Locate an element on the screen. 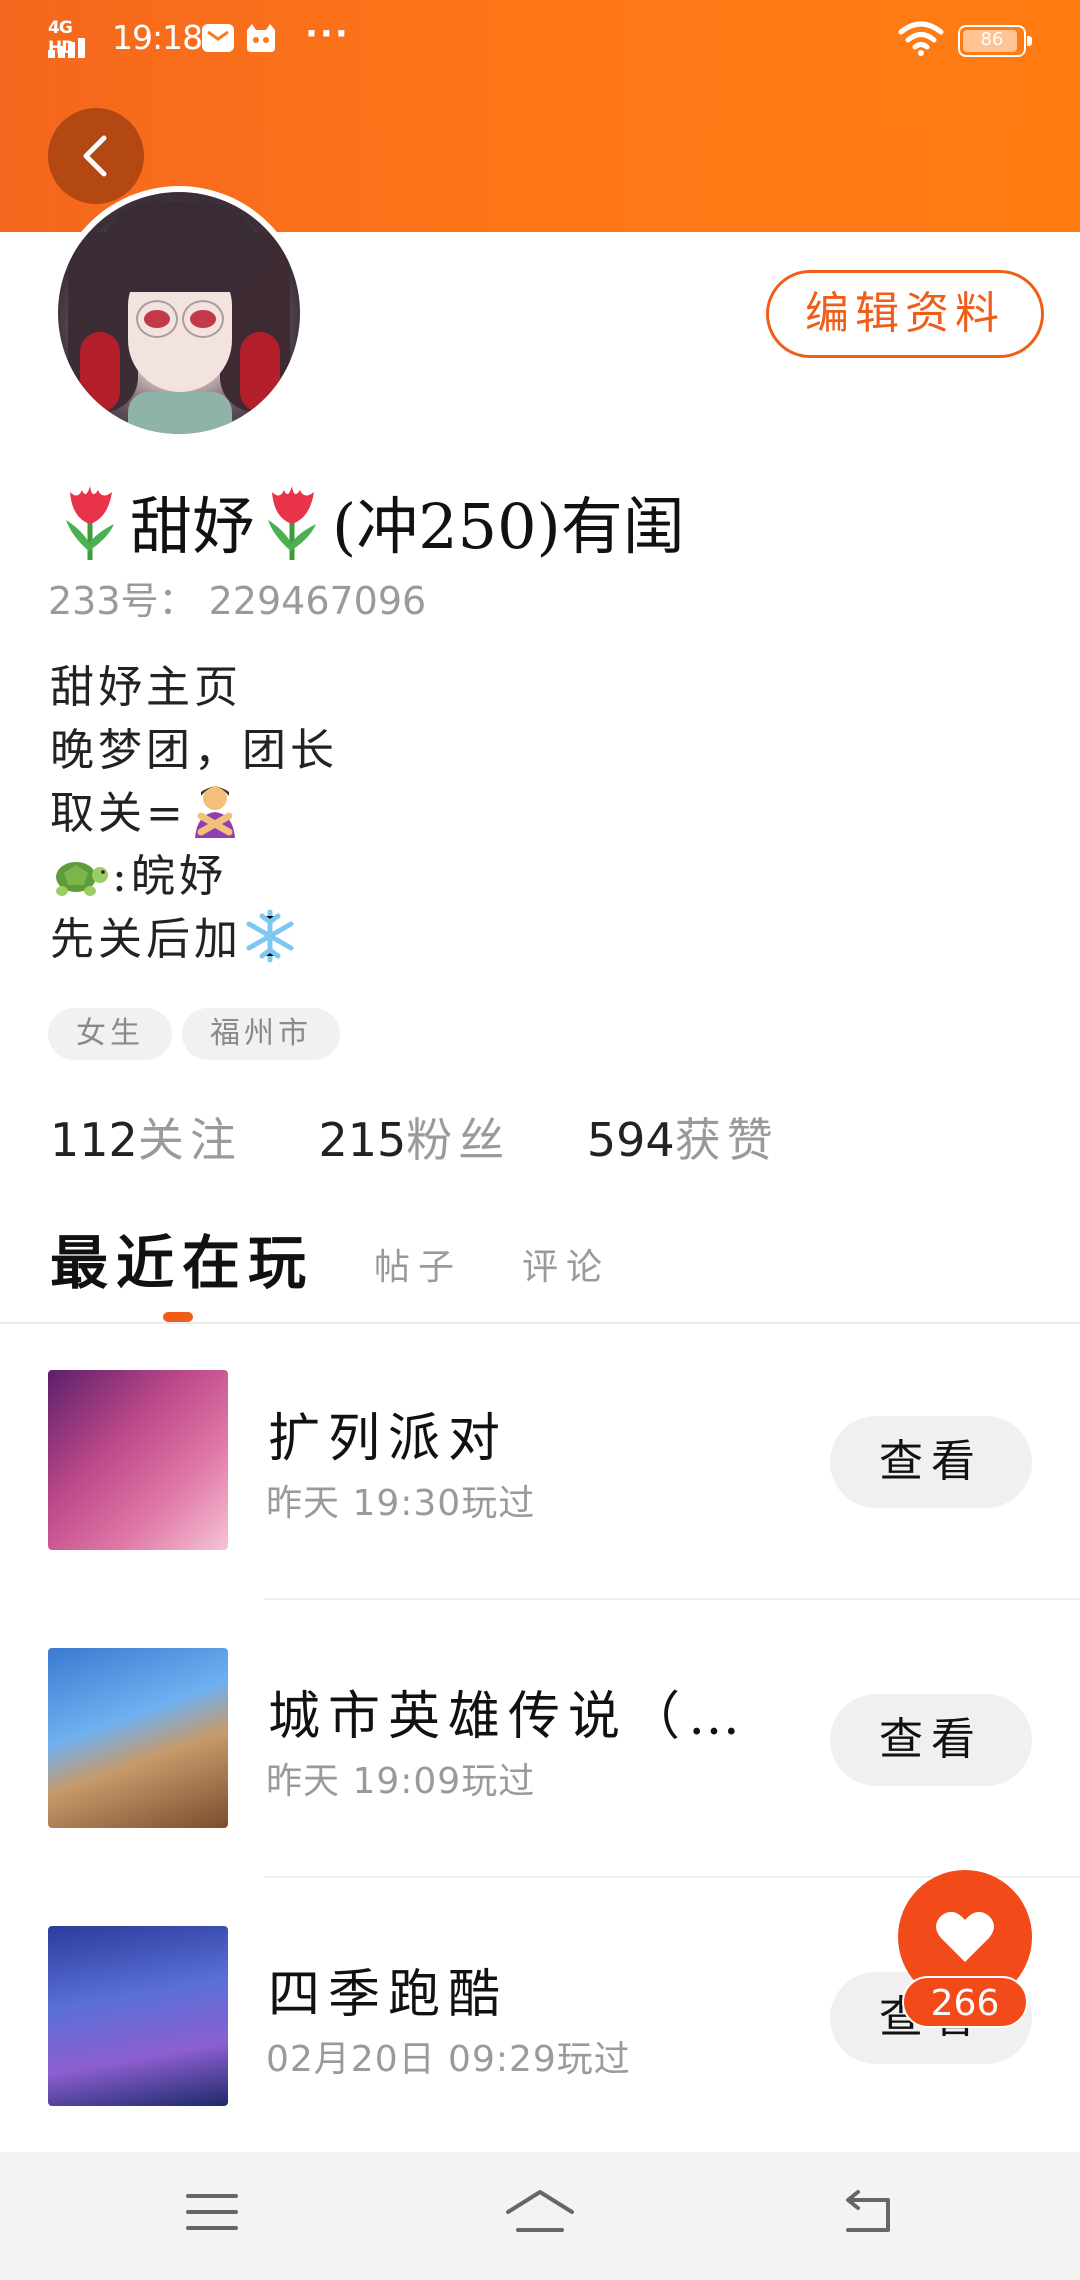  profile-stats: 112关注 215粉丝 594获赞 is located at coordinates (445, 1137).